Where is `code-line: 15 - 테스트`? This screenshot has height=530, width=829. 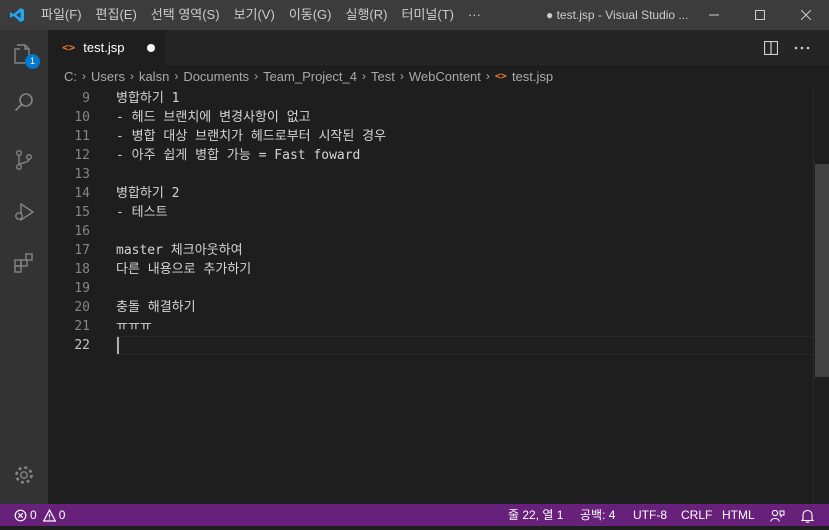 code-line: 15 - 테스트 is located at coordinates (430, 212).